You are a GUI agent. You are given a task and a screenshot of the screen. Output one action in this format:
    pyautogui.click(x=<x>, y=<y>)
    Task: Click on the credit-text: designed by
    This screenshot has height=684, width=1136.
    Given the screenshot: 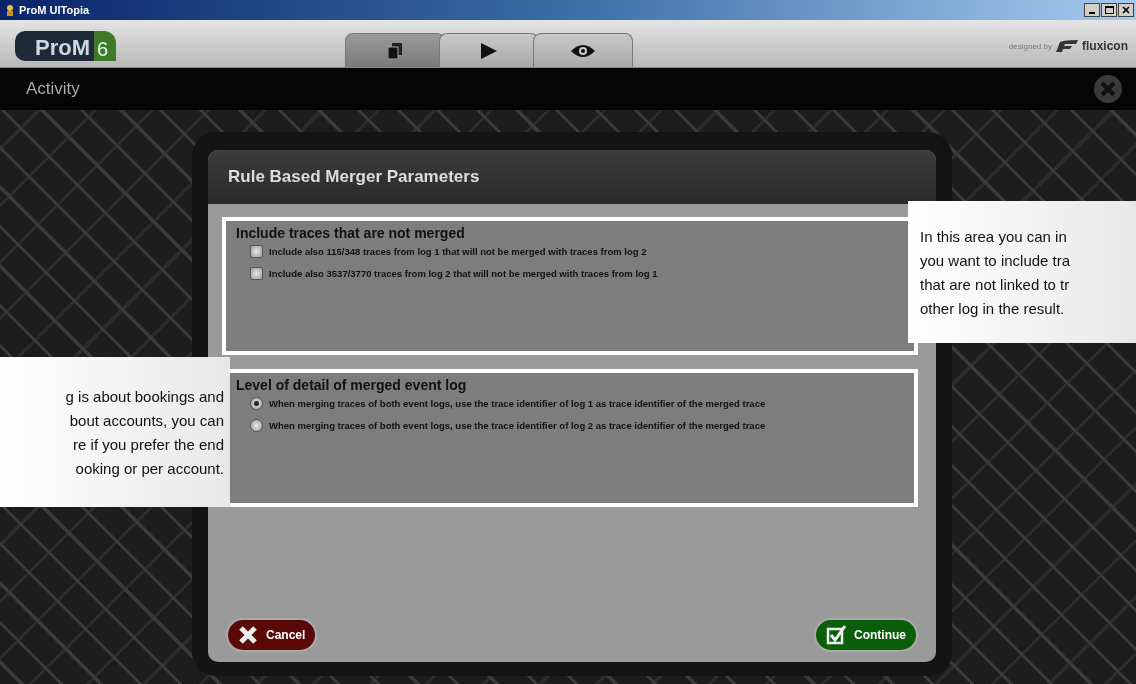 What is the action you would take?
    pyautogui.click(x=1030, y=46)
    